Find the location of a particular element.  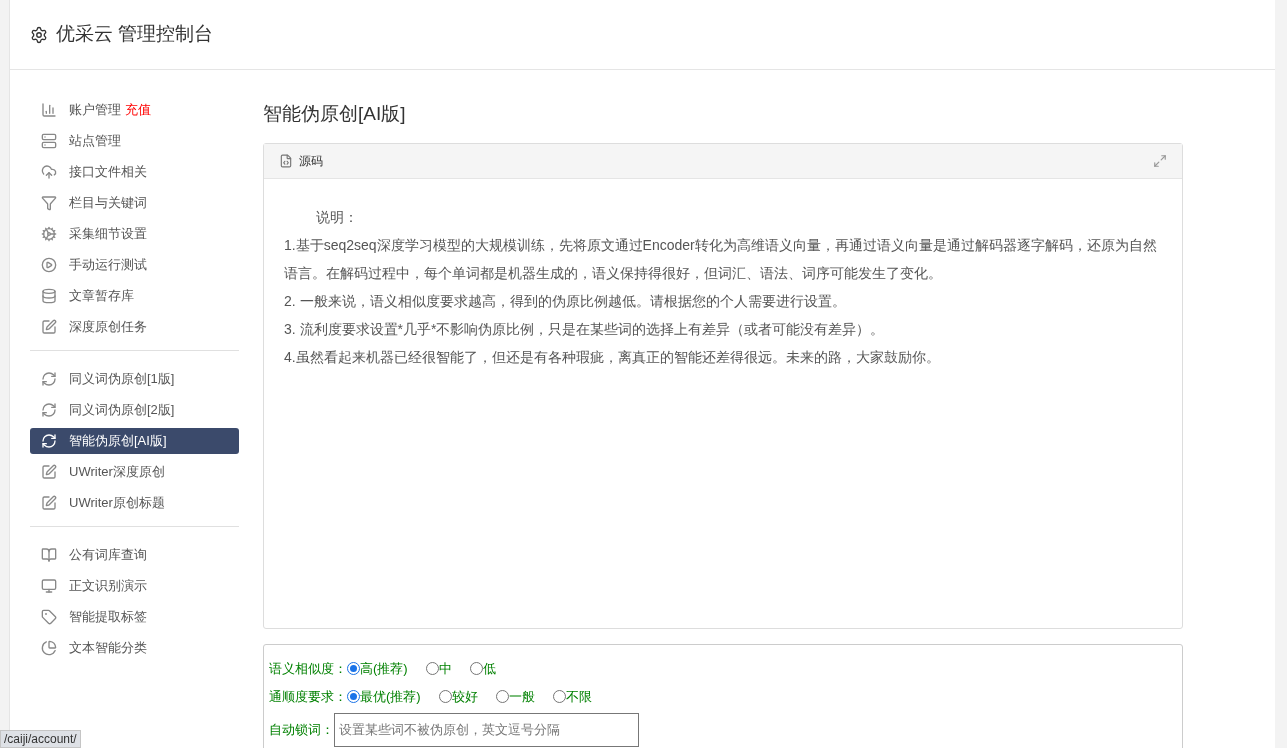

radio-option: 低 is located at coordinates (482, 668).